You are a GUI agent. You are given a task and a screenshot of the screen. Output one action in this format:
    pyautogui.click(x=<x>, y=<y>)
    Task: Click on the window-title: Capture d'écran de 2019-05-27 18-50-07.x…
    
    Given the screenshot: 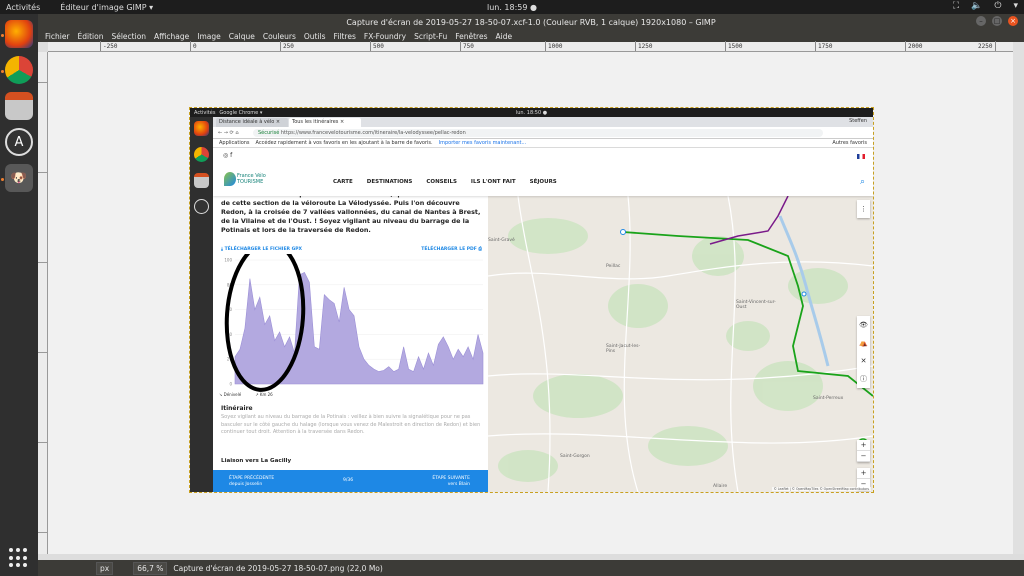 What is the action you would take?
    pyautogui.click(x=531, y=22)
    